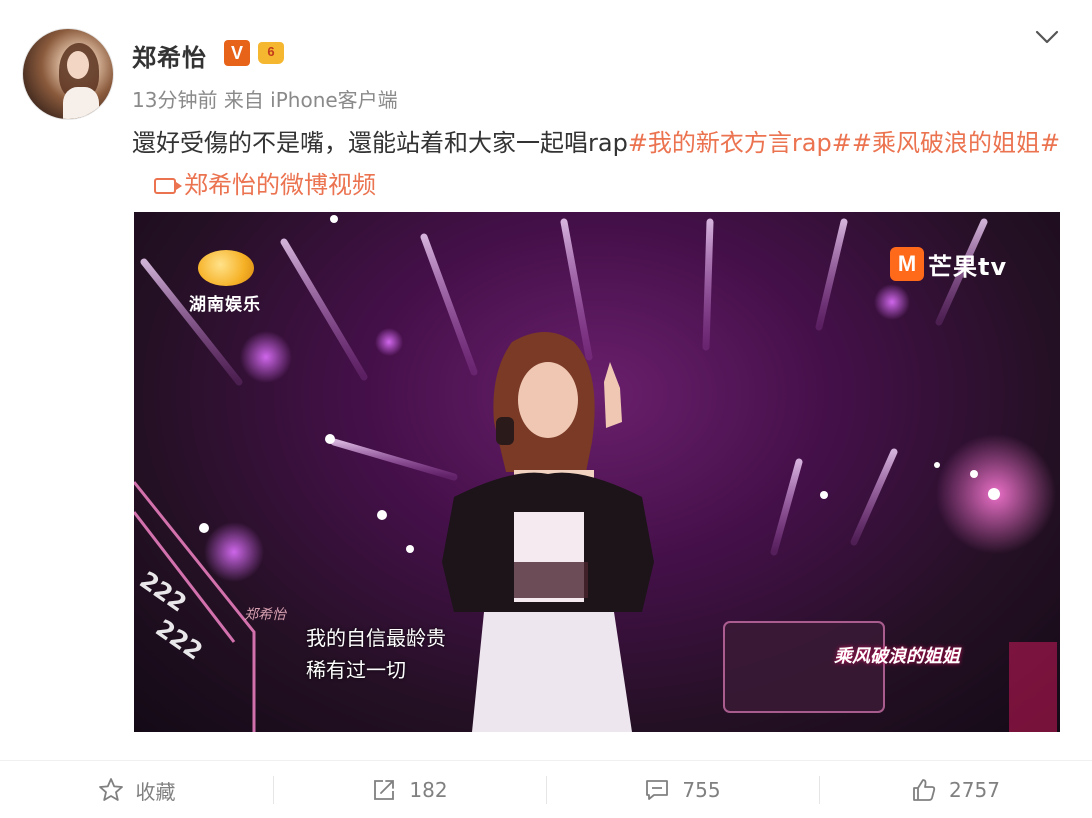  I want to click on post-source-prefix: 来自, so click(243, 100).